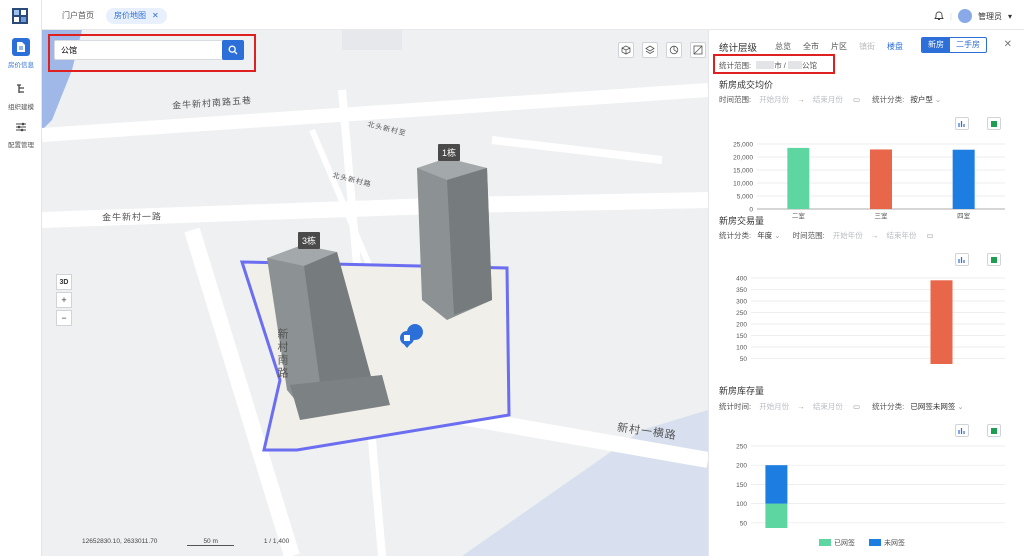 Image resolution: width=1024 pixels, height=556 pixels. What do you see at coordinates (21, 278) in the screenshot?
I see `left-sidebar: 房价信息 组织建模 配置管理` at bounding box center [21, 278].